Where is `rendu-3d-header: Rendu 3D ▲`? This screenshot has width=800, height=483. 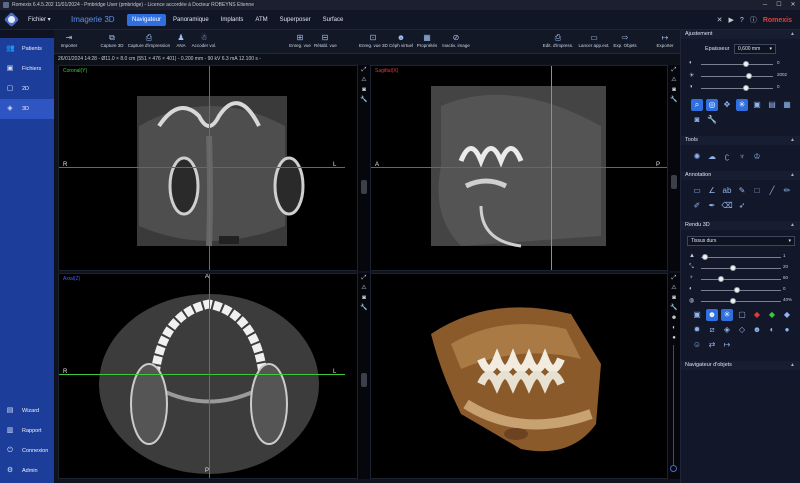 rendu-3d-header: Rendu 3D ▲ is located at coordinates (740, 225).